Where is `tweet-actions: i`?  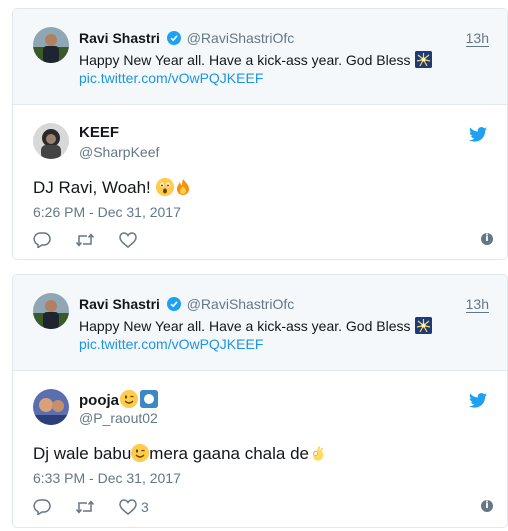
tweet-actions: i is located at coordinates (263, 240).